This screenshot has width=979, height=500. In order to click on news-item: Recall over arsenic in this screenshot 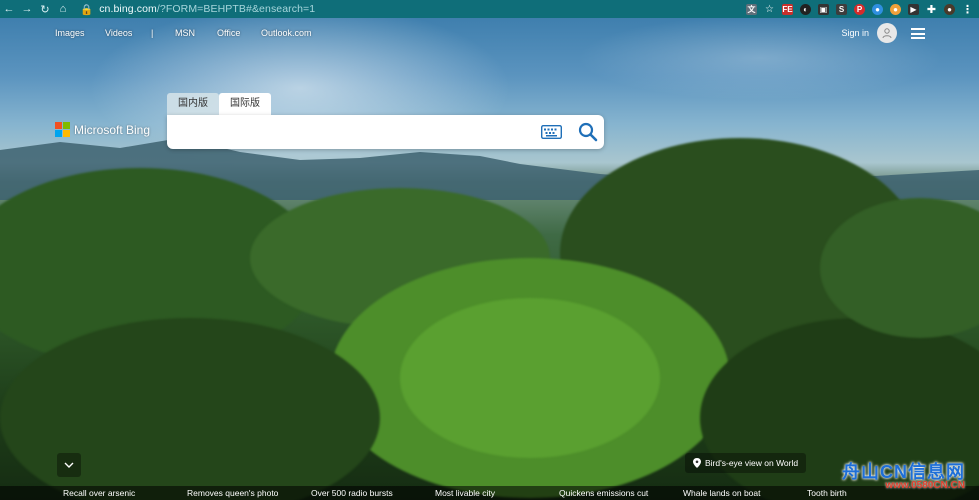, I will do `click(99, 493)`.